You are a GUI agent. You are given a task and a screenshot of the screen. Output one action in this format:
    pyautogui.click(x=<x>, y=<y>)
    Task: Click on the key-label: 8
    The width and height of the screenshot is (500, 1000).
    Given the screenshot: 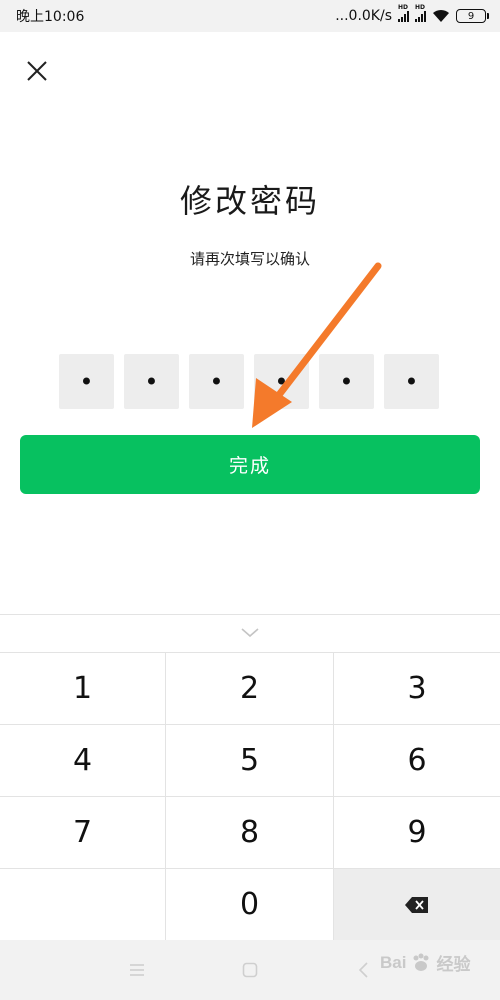 What is the action you would take?
    pyautogui.click(x=249, y=832)
    